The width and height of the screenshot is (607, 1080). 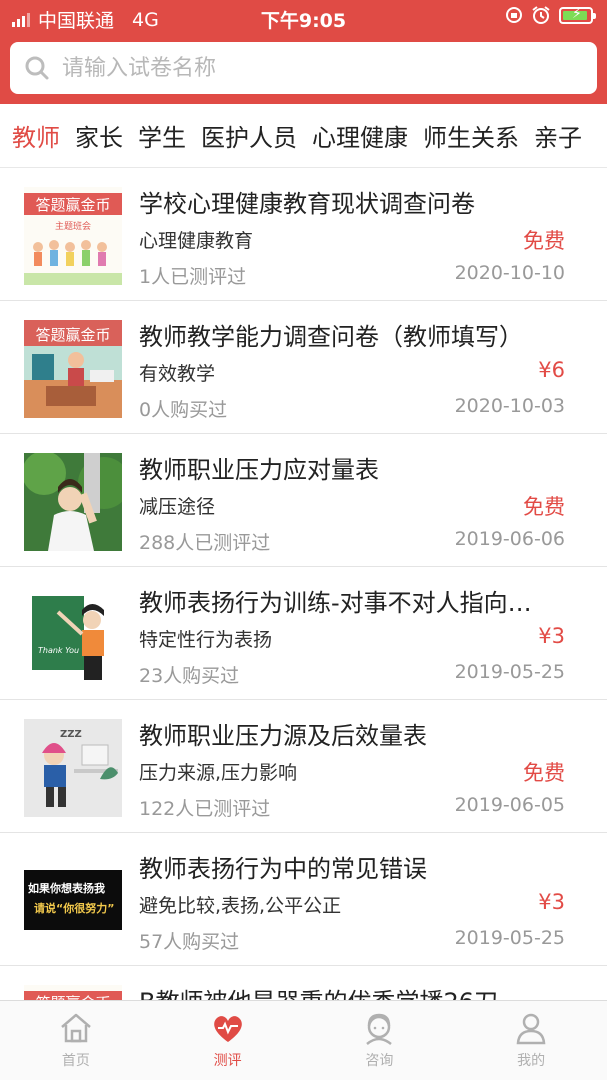 I want to click on category-tabs: 教师 家长 学生 医护人员 心理健康 师生关系 亲子, so click(x=303, y=136).